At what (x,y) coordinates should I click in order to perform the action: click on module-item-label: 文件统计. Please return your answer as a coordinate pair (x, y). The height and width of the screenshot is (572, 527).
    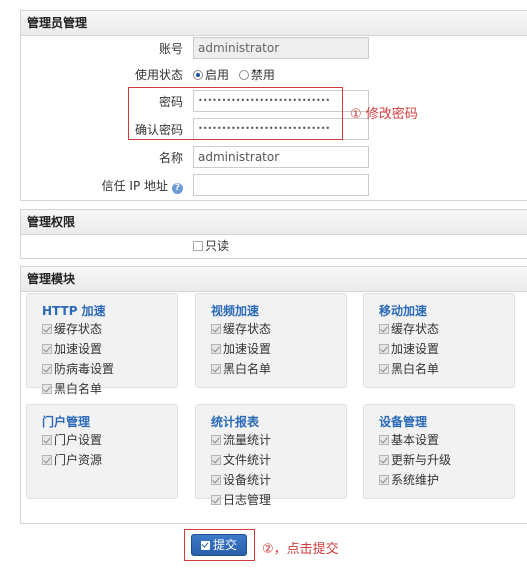
    Looking at the image, I should click on (247, 460).